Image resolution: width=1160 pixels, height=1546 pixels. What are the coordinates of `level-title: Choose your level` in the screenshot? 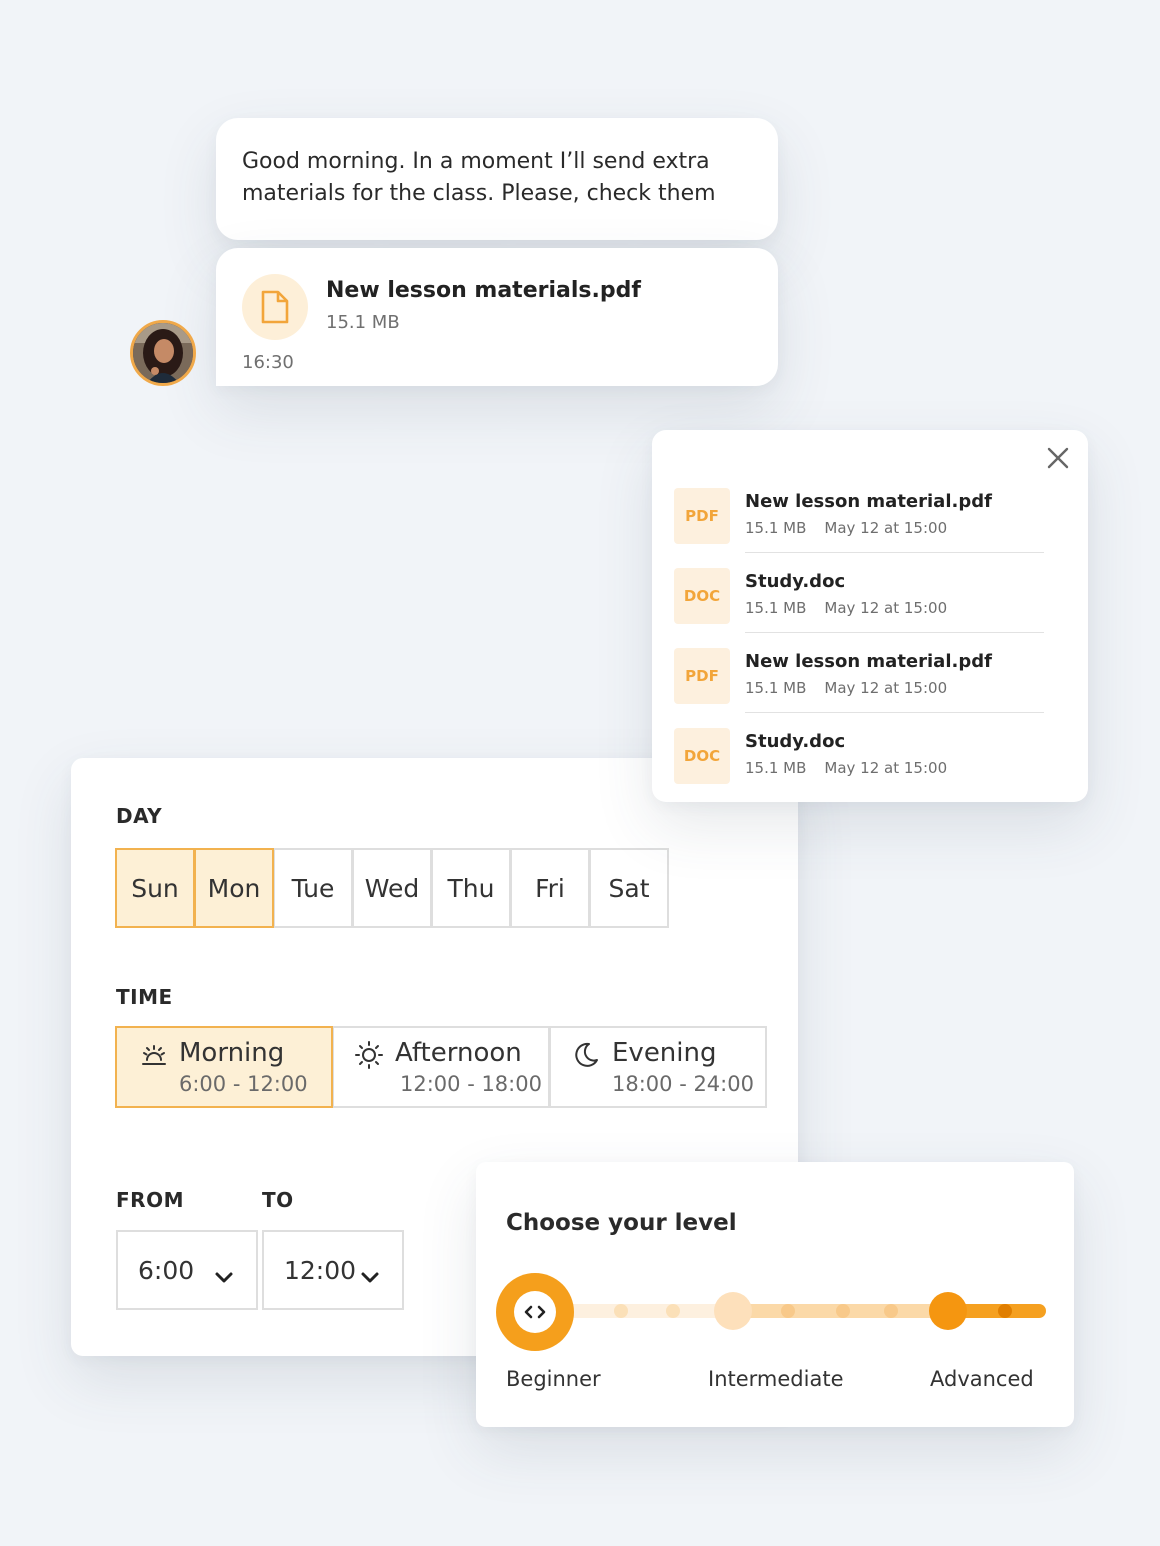 It's located at (621, 1223).